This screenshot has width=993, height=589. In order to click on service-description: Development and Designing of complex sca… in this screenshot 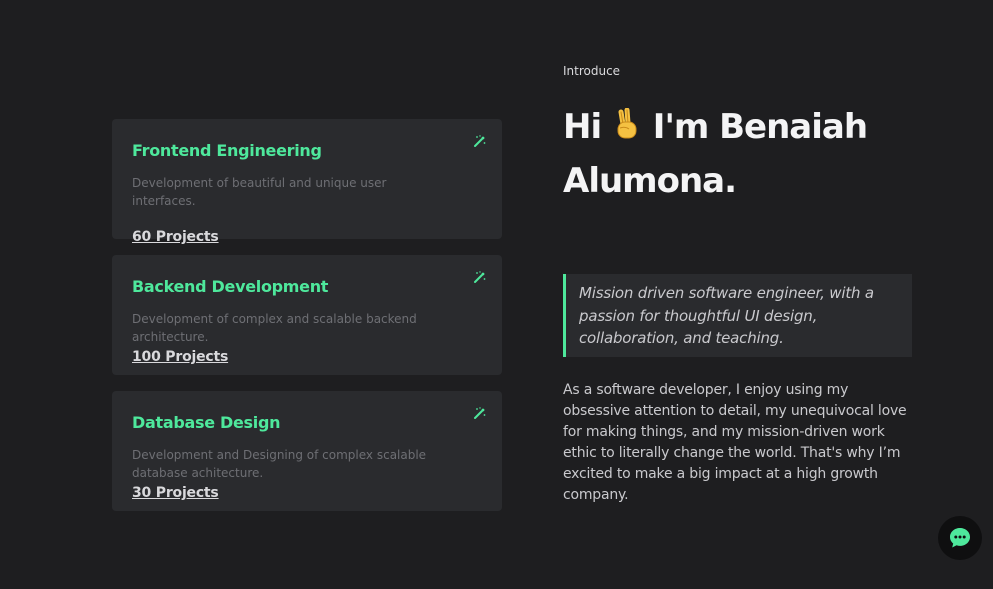, I will do `click(279, 464)`.